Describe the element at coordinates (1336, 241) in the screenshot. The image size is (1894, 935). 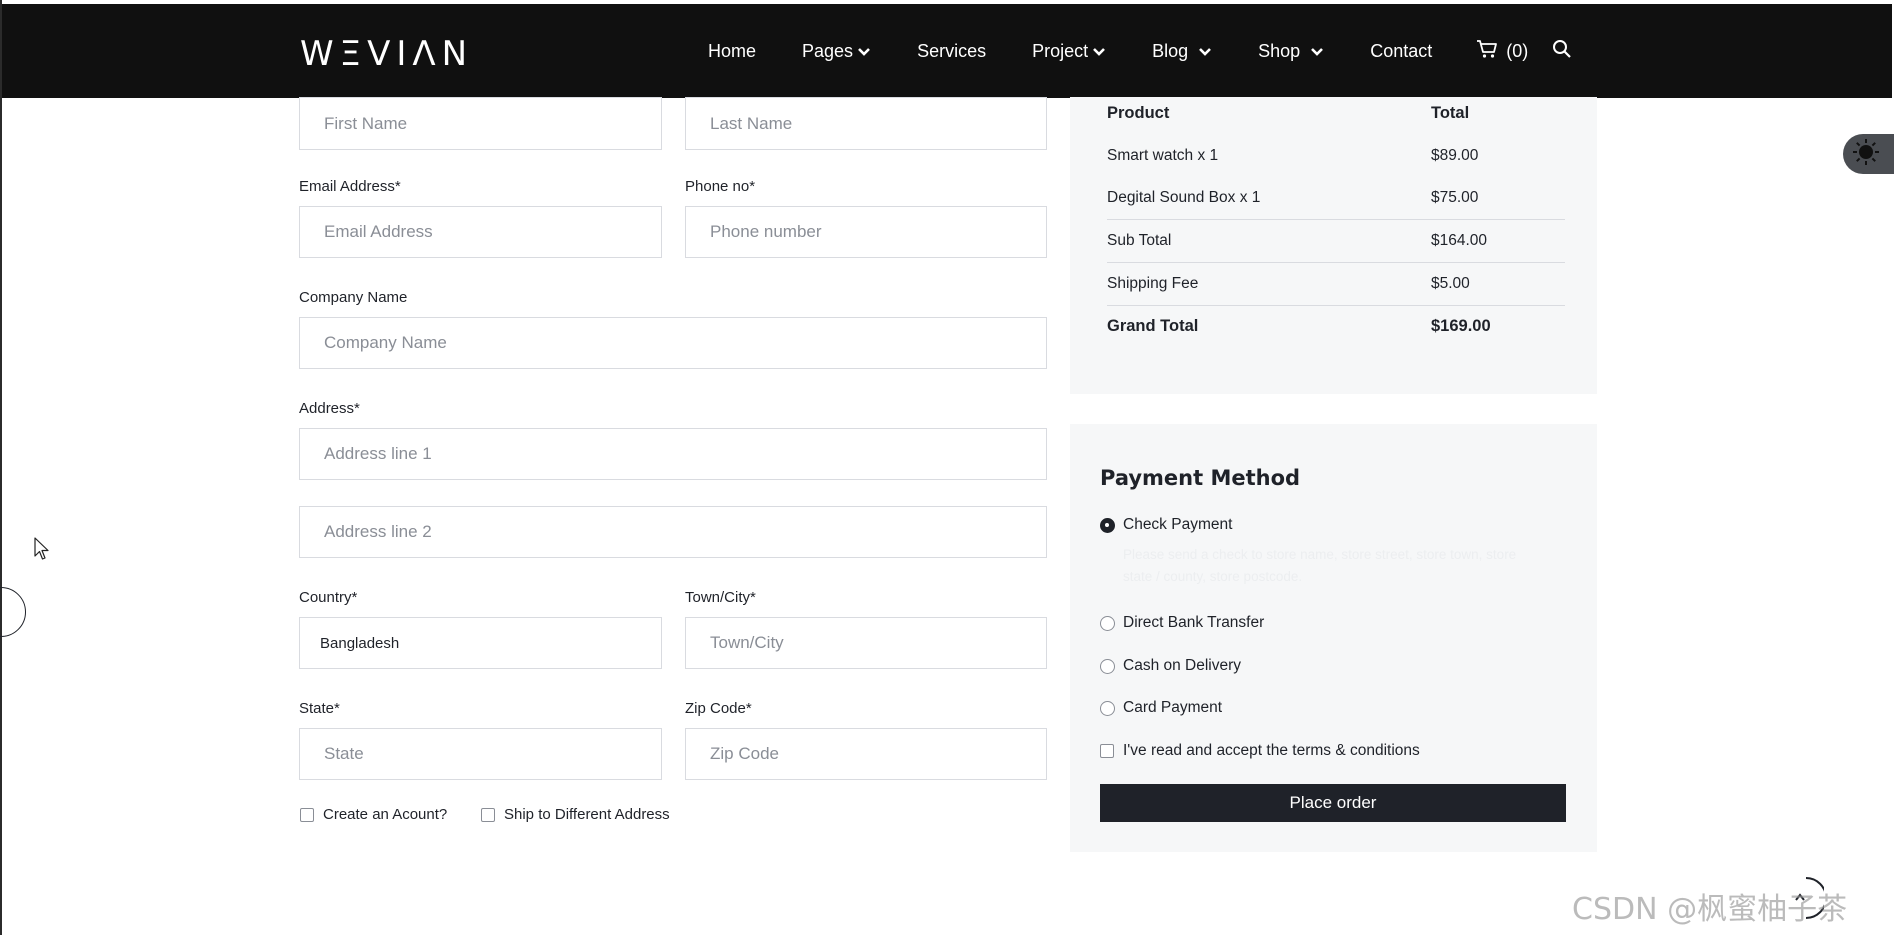
I see `summary-row: Sub Total $164.00` at that location.